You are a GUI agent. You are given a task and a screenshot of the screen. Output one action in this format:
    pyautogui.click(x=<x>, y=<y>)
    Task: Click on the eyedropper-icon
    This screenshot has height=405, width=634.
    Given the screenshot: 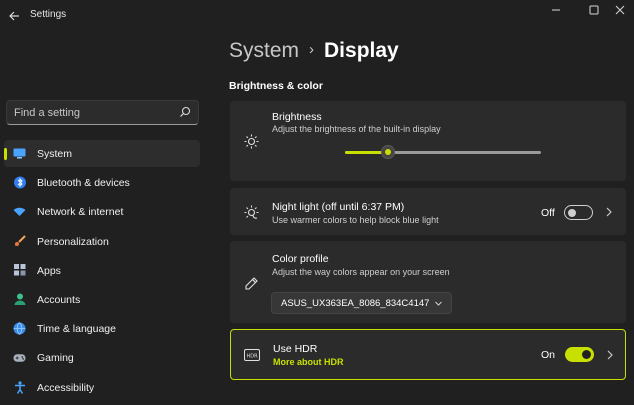 What is the action you would take?
    pyautogui.click(x=251, y=283)
    